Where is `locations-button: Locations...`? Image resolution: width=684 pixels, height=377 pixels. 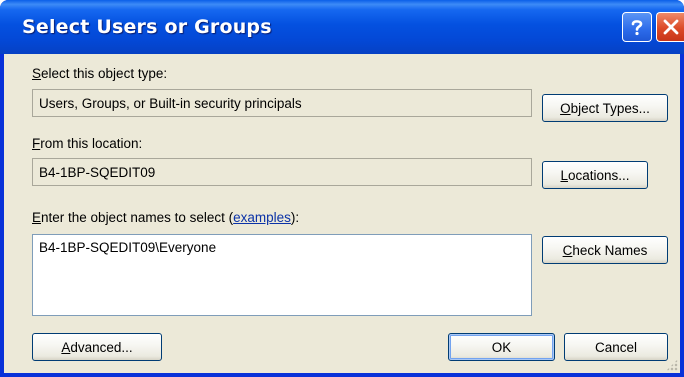
locations-button: Locations... is located at coordinates (595, 175).